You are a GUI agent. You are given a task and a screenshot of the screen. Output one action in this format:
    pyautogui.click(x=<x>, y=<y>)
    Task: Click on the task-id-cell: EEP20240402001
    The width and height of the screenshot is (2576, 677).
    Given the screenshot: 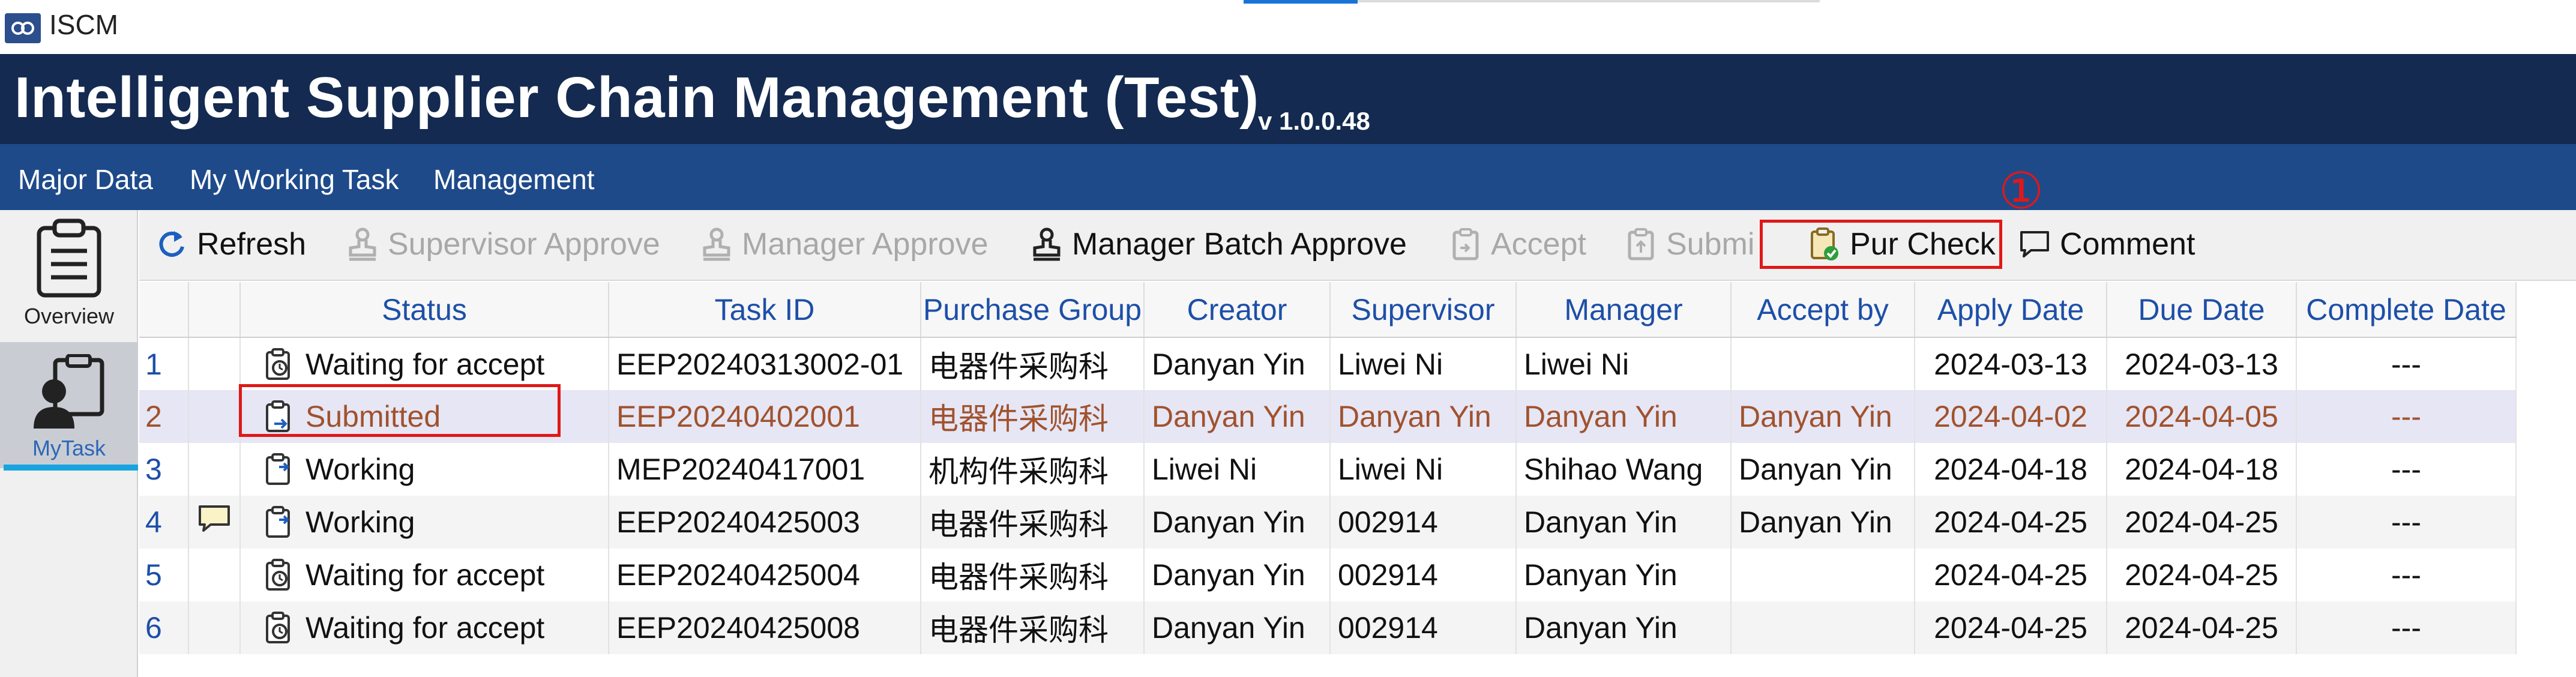 What is the action you would take?
    pyautogui.click(x=765, y=416)
    